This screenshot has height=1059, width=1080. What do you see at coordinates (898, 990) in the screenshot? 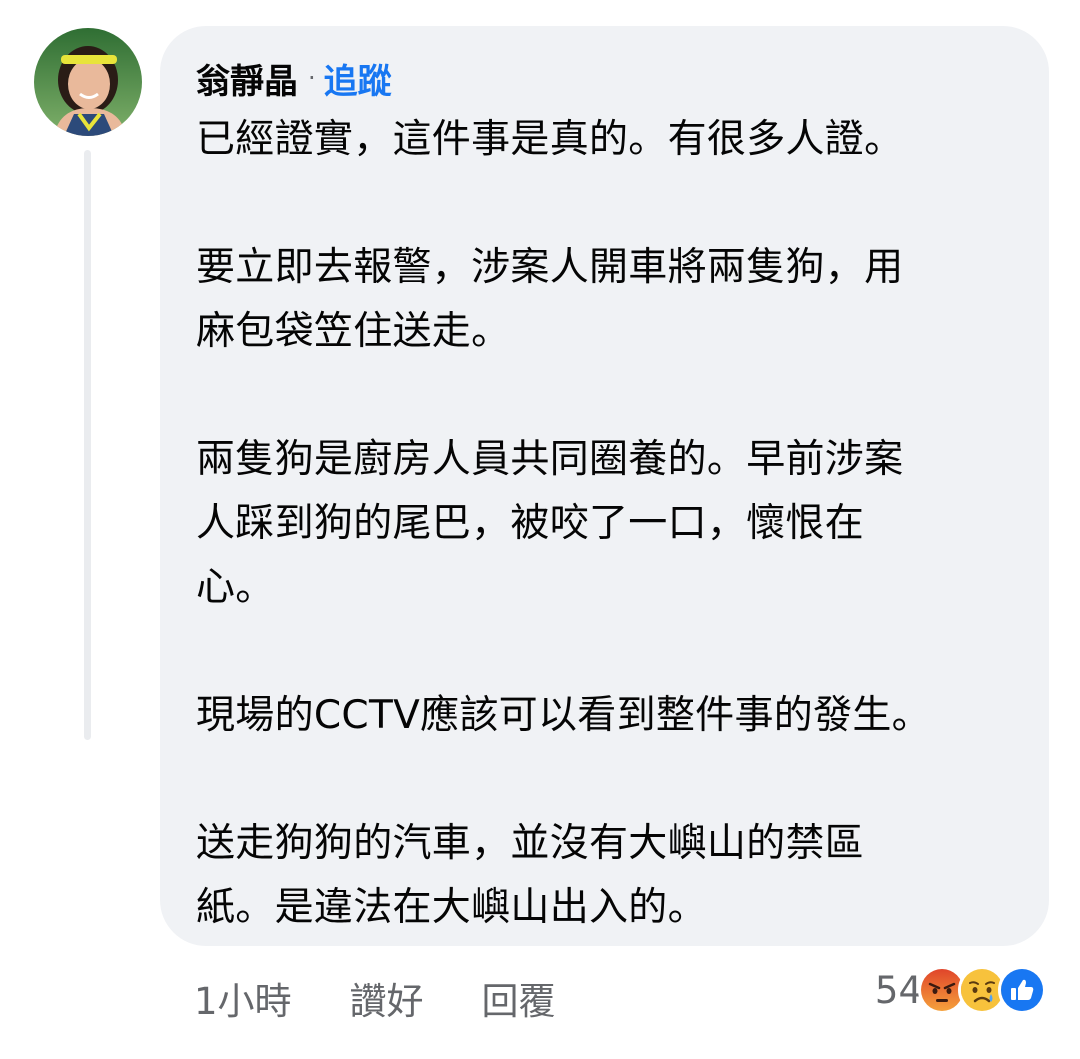
I see `reaction-count: 54` at bounding box center [898, 990].